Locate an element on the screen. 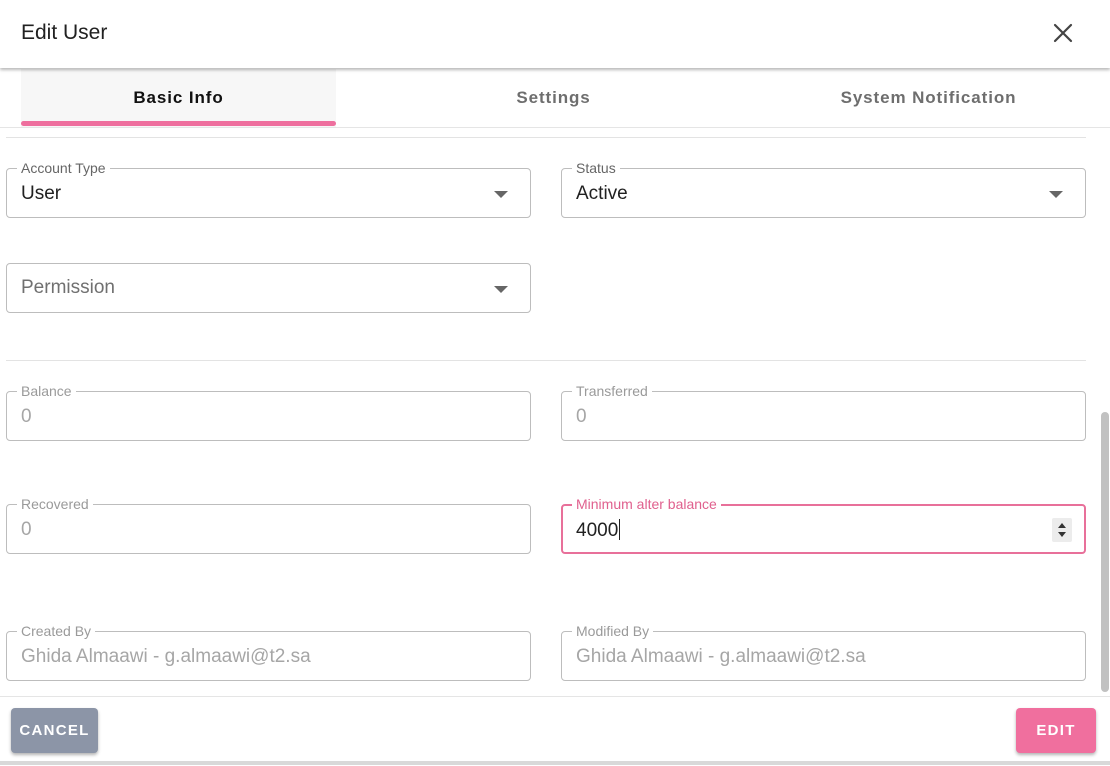  recovered-label: Recovered is located at coordinates (55, 504).